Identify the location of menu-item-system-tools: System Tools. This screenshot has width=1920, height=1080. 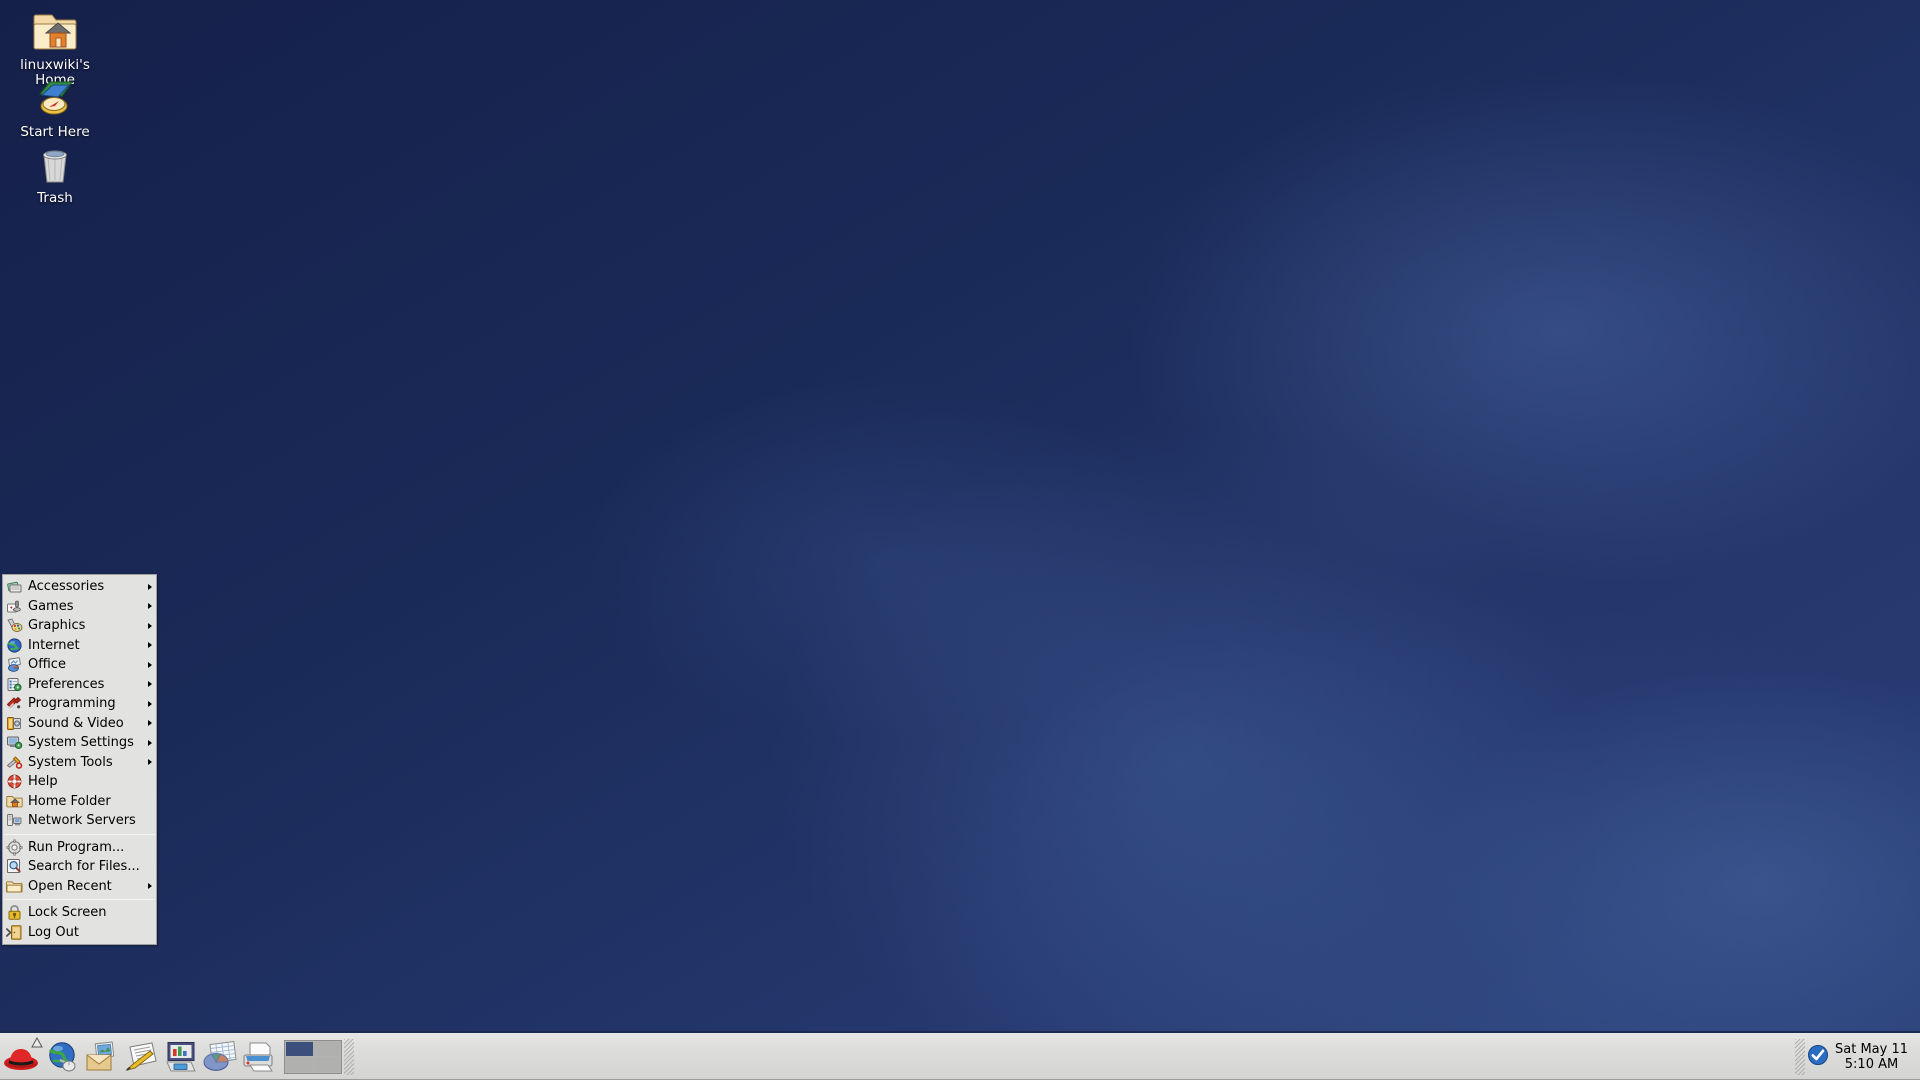
(79, 763).